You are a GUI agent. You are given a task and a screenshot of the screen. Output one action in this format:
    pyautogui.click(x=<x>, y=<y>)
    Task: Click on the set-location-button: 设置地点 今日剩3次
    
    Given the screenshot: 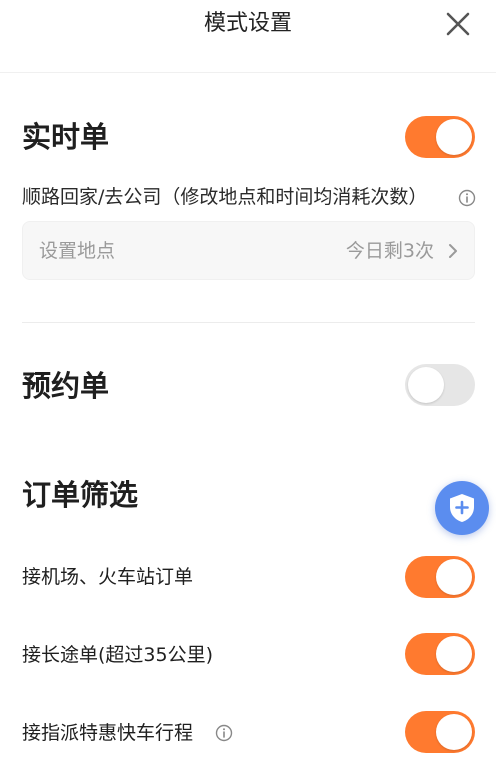 What is the action you would take?
    pyautogui.click(x=248, y=250)
    